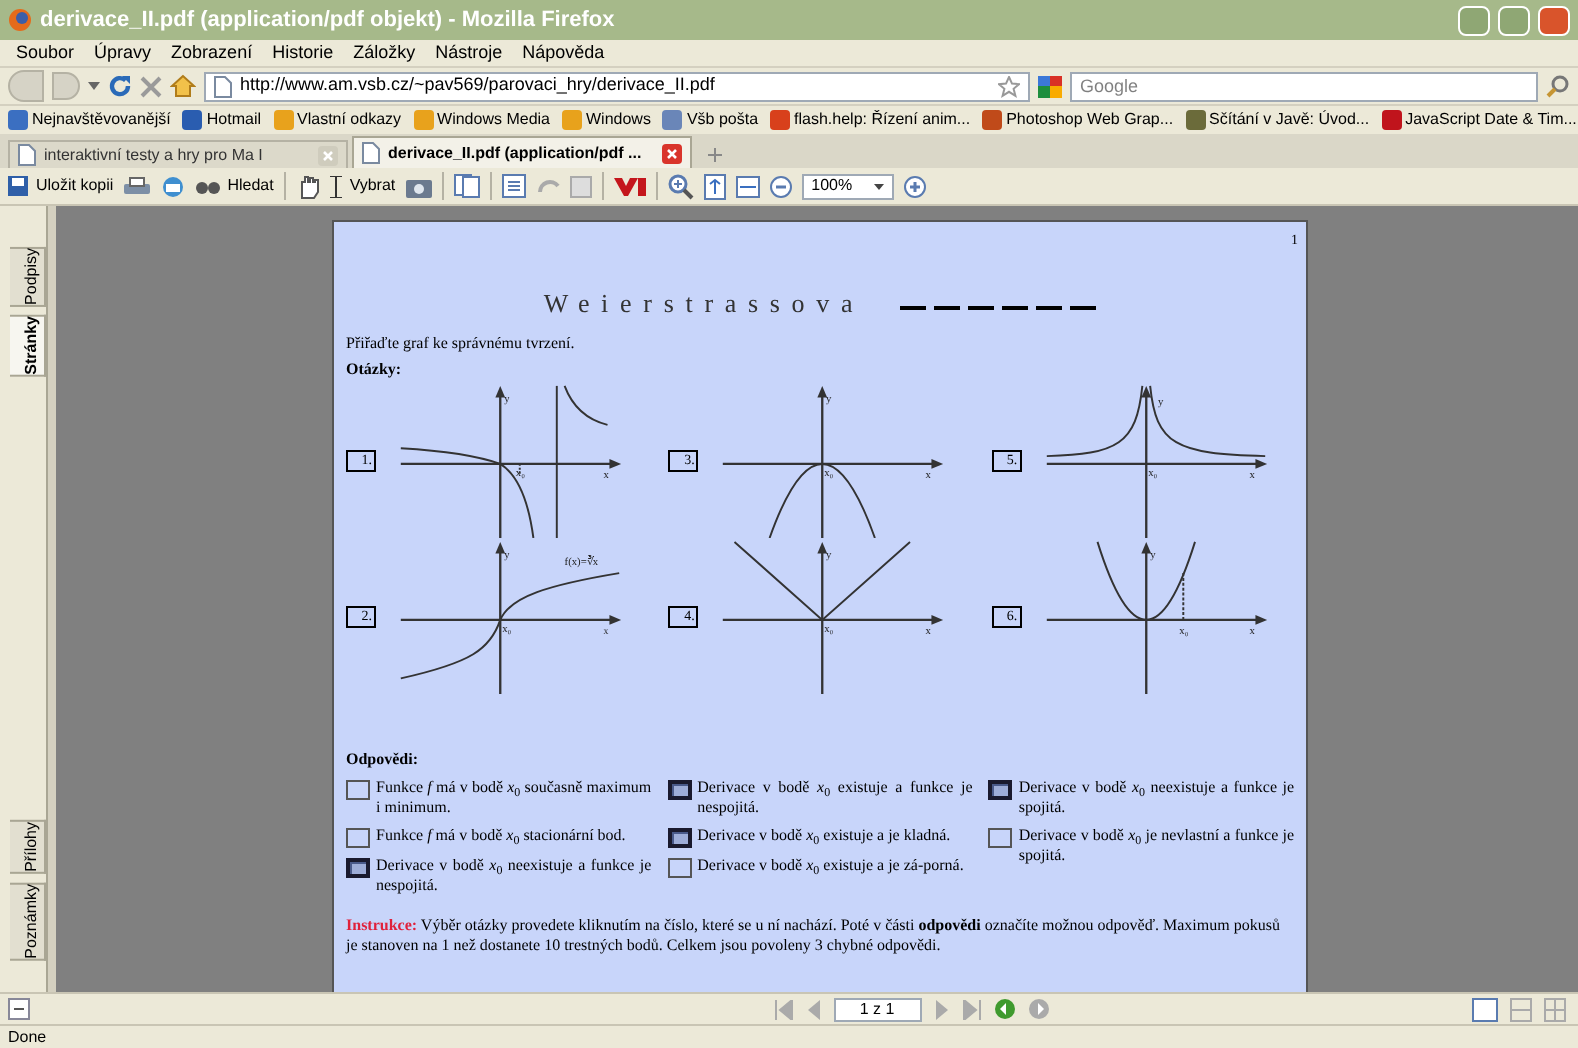 The height and width of the screenshot is (1048, 1578). I want to click on window-title: derivace_II.pdf (application/pdf objekt) - Mozilla Firefox, so click(328, 20).